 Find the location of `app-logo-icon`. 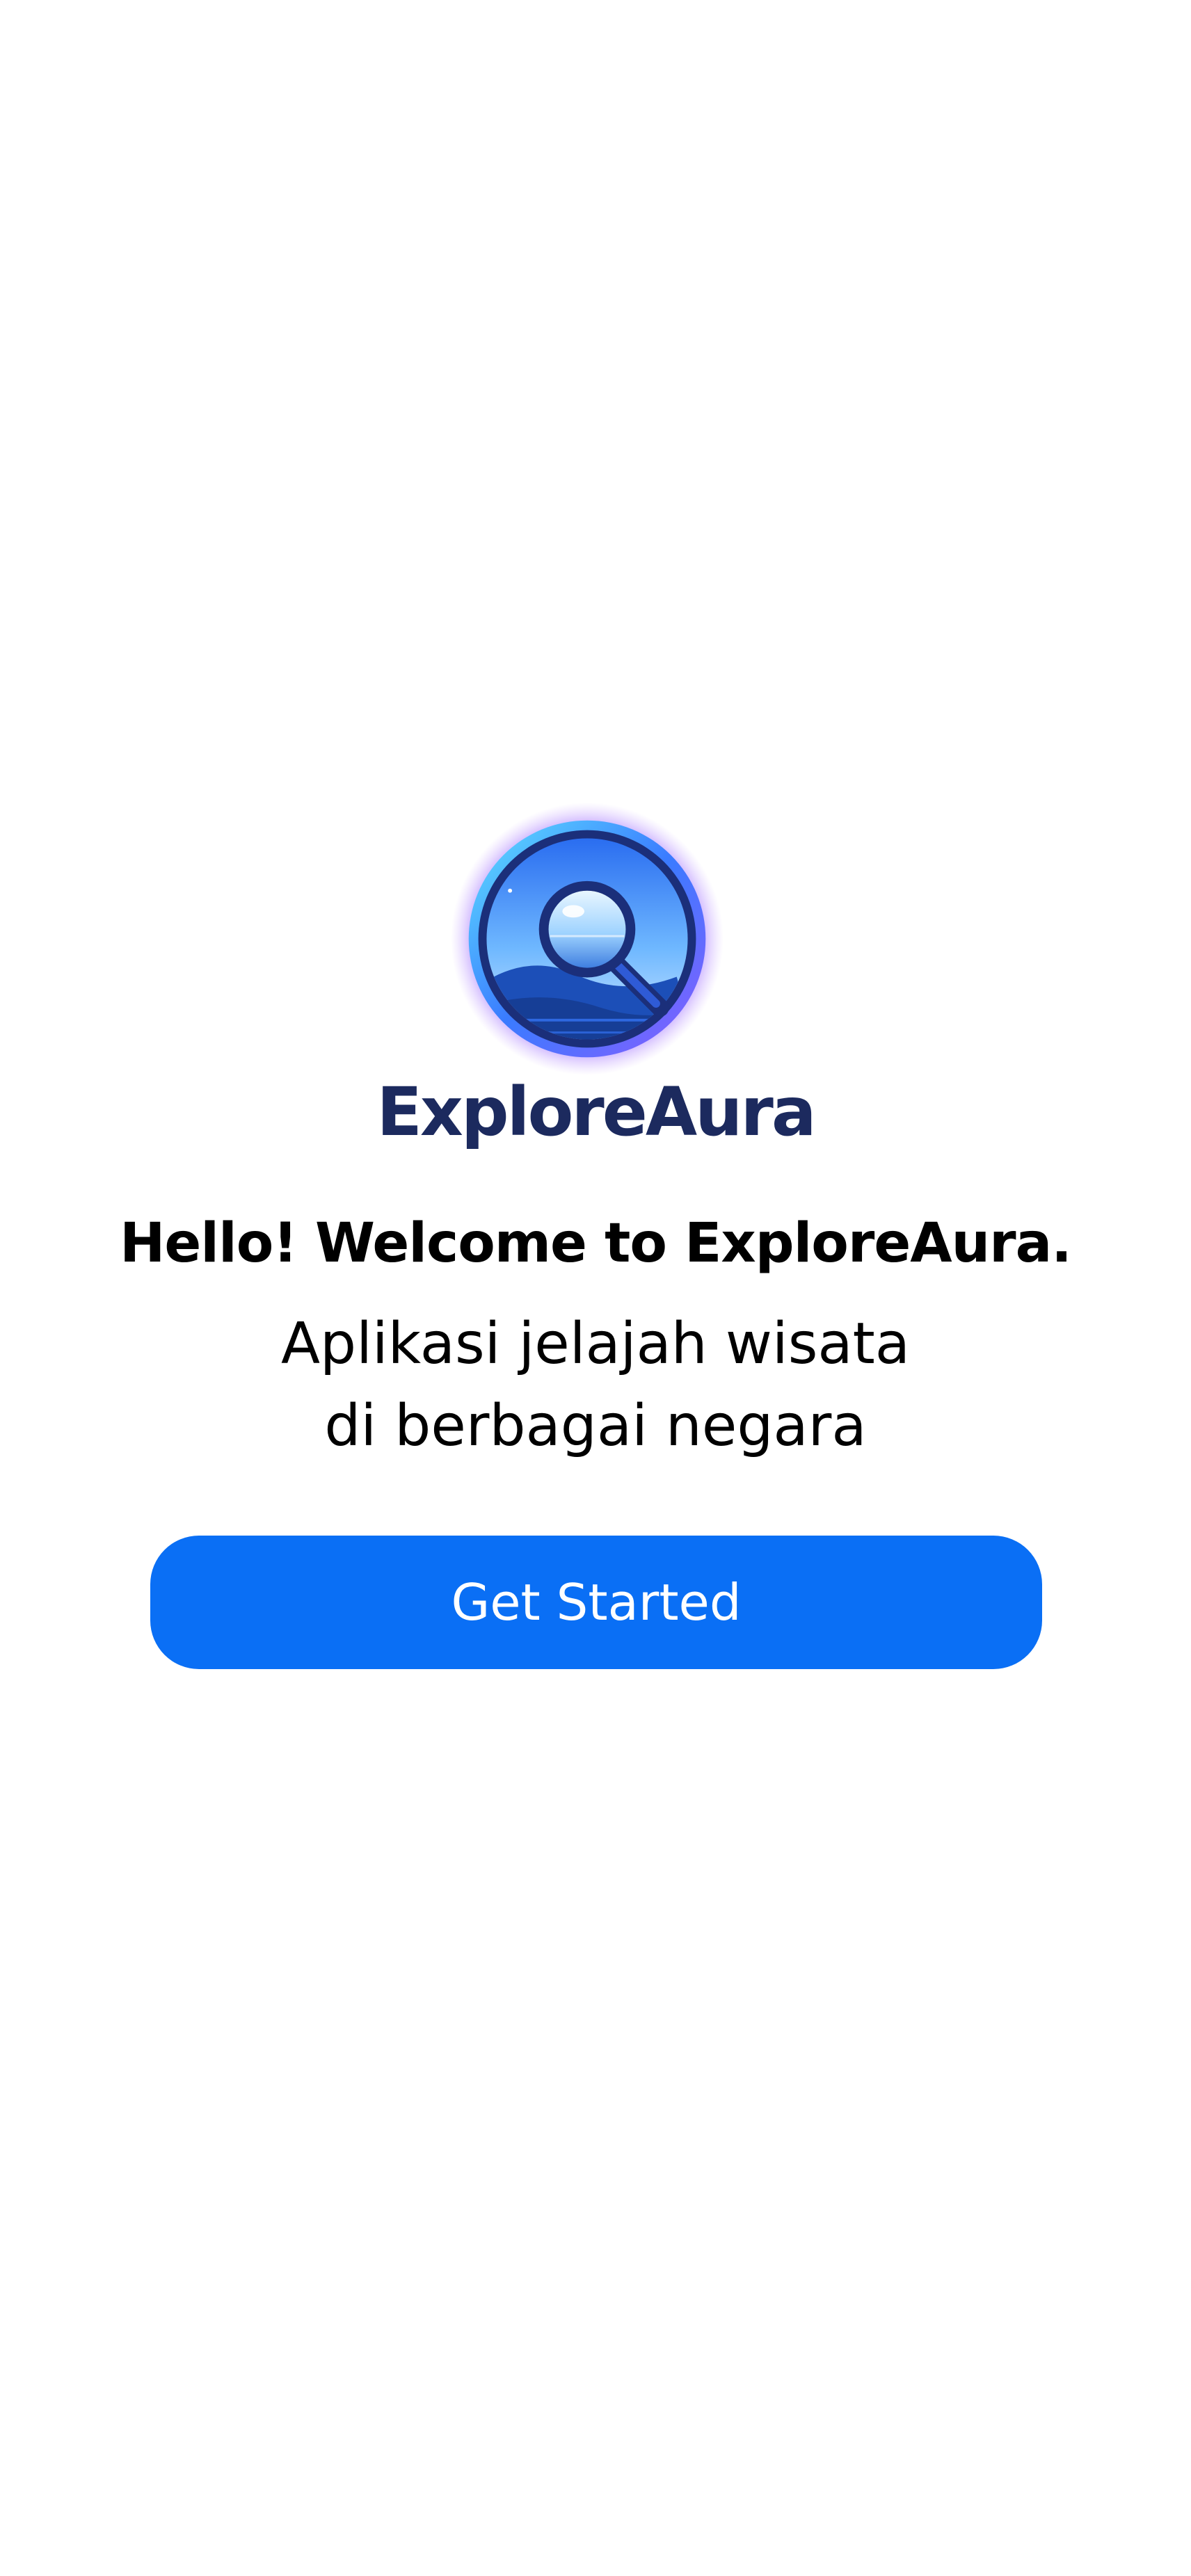

app-logo-icon is located at coordinates (587, 939).